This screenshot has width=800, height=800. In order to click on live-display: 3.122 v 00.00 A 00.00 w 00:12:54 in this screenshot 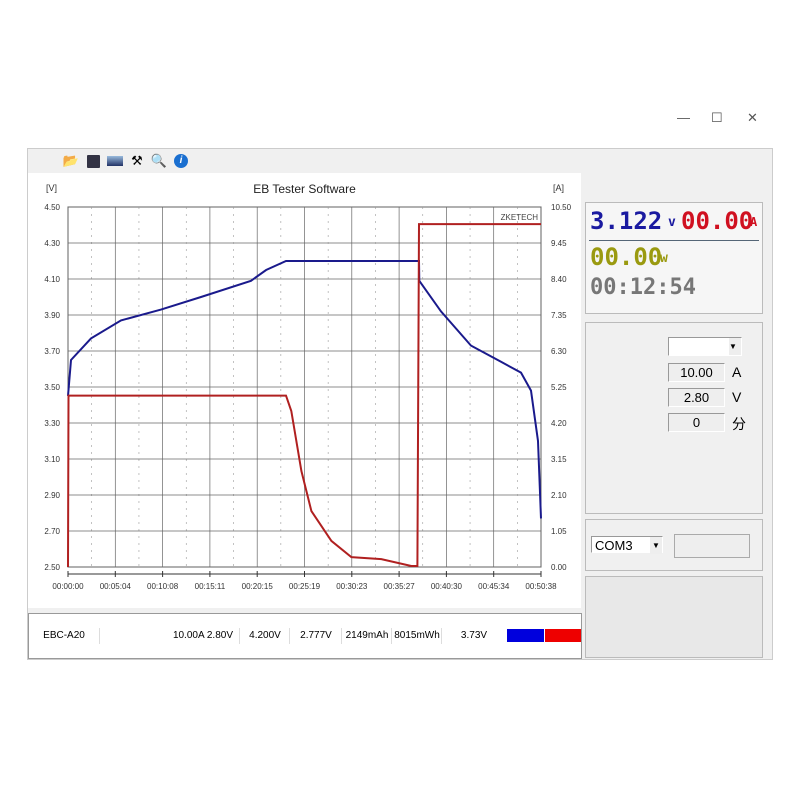, I will do `click(674, 258)`.